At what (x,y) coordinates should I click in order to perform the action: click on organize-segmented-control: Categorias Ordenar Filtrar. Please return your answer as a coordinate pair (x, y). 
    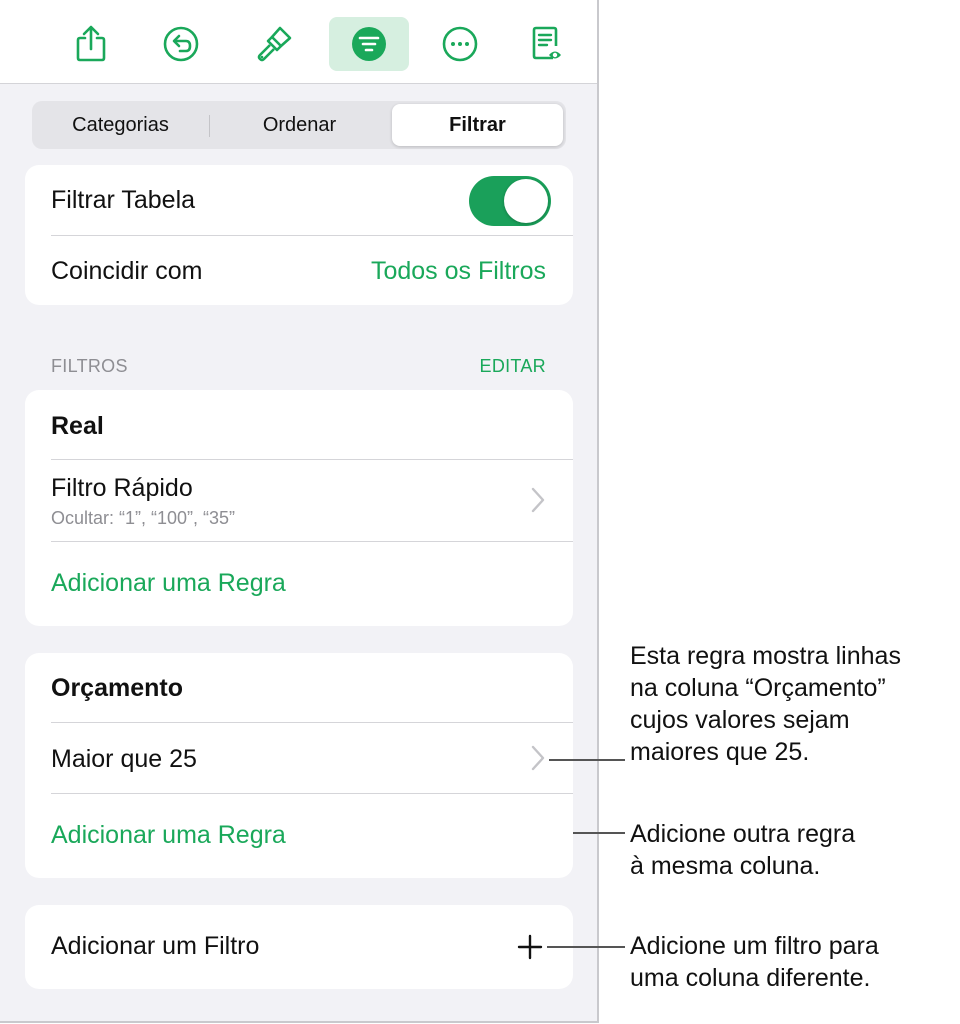
    Looking at the image, I should click on (299, 125).